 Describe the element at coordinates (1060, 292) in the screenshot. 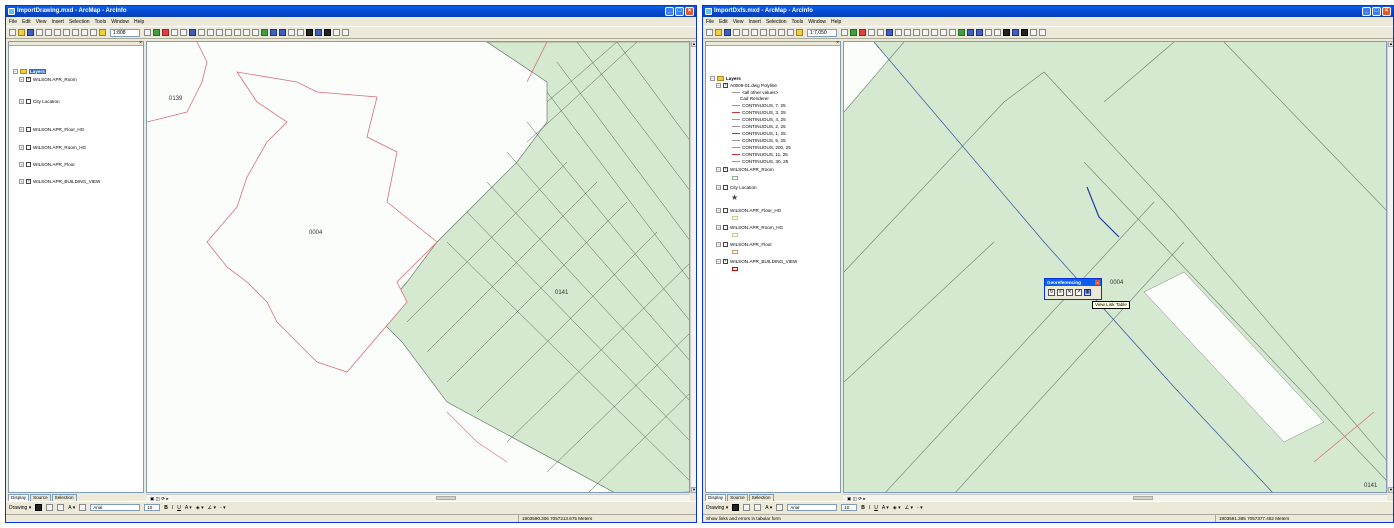

I see `scale-icon: ≡` at that location.